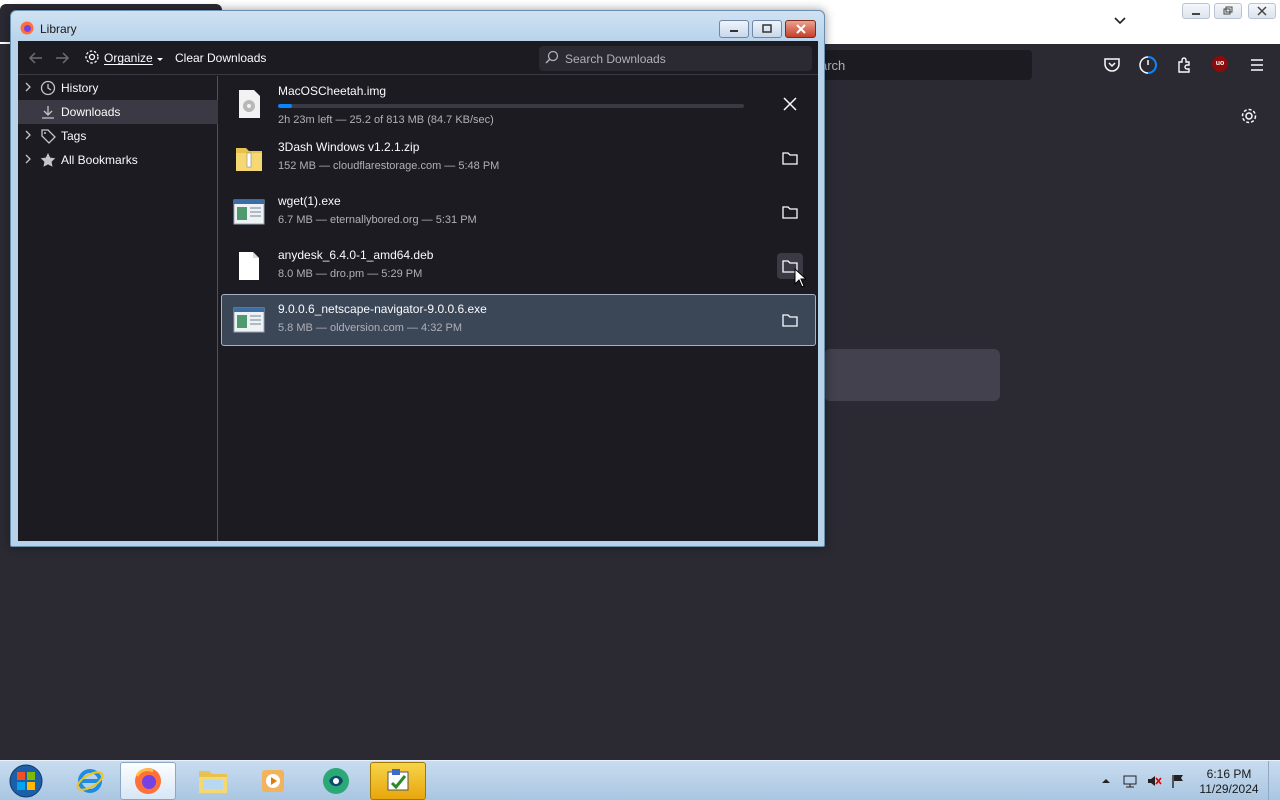 This screenshot has height=800, width=1280. I want to click on library-close-button, so click(800, 29).